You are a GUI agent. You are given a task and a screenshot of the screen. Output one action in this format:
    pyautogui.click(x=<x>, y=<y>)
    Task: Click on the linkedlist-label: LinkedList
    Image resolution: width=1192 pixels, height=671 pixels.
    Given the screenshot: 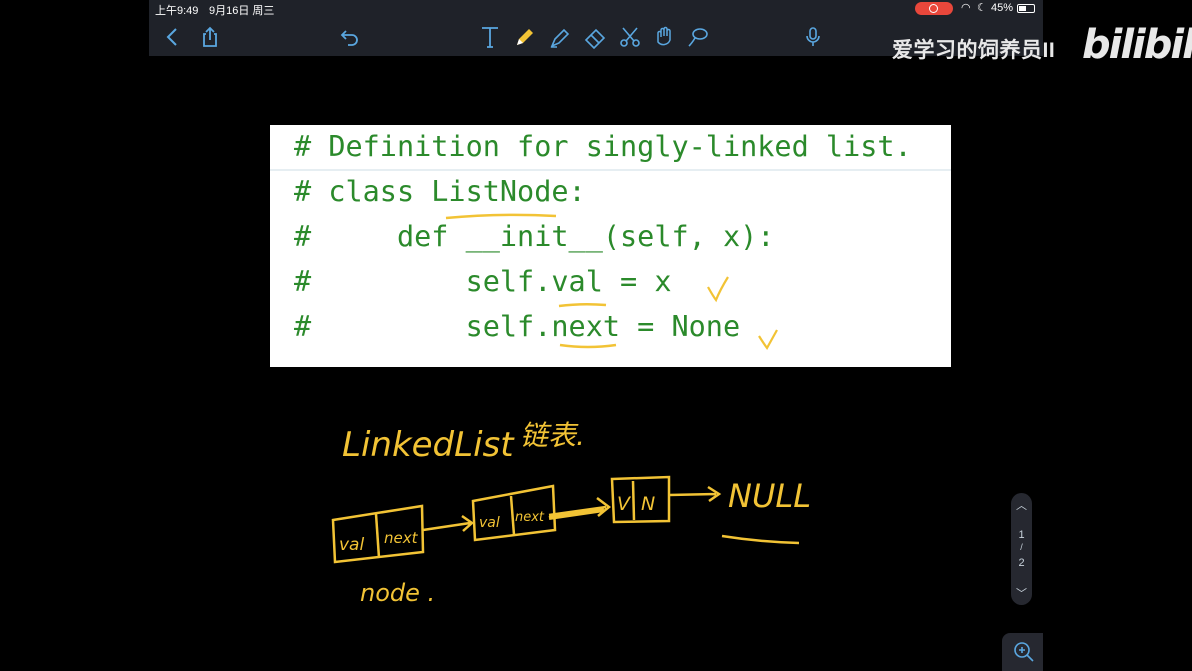 What is the action you would take?
    pyautogui.click(x=428, y=445)
    